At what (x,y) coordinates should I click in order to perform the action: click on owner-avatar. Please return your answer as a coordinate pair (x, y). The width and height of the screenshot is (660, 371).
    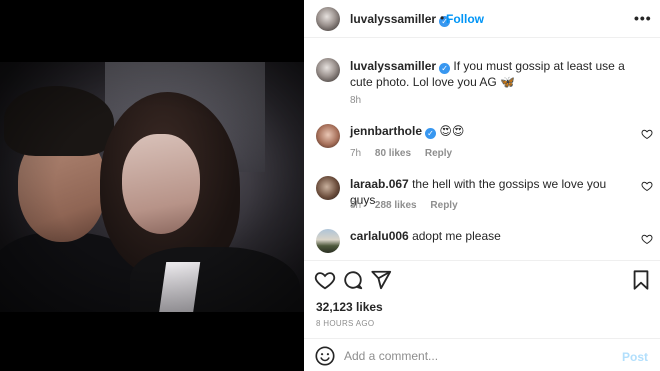
    Looking at the image, I should click on (328, 19).